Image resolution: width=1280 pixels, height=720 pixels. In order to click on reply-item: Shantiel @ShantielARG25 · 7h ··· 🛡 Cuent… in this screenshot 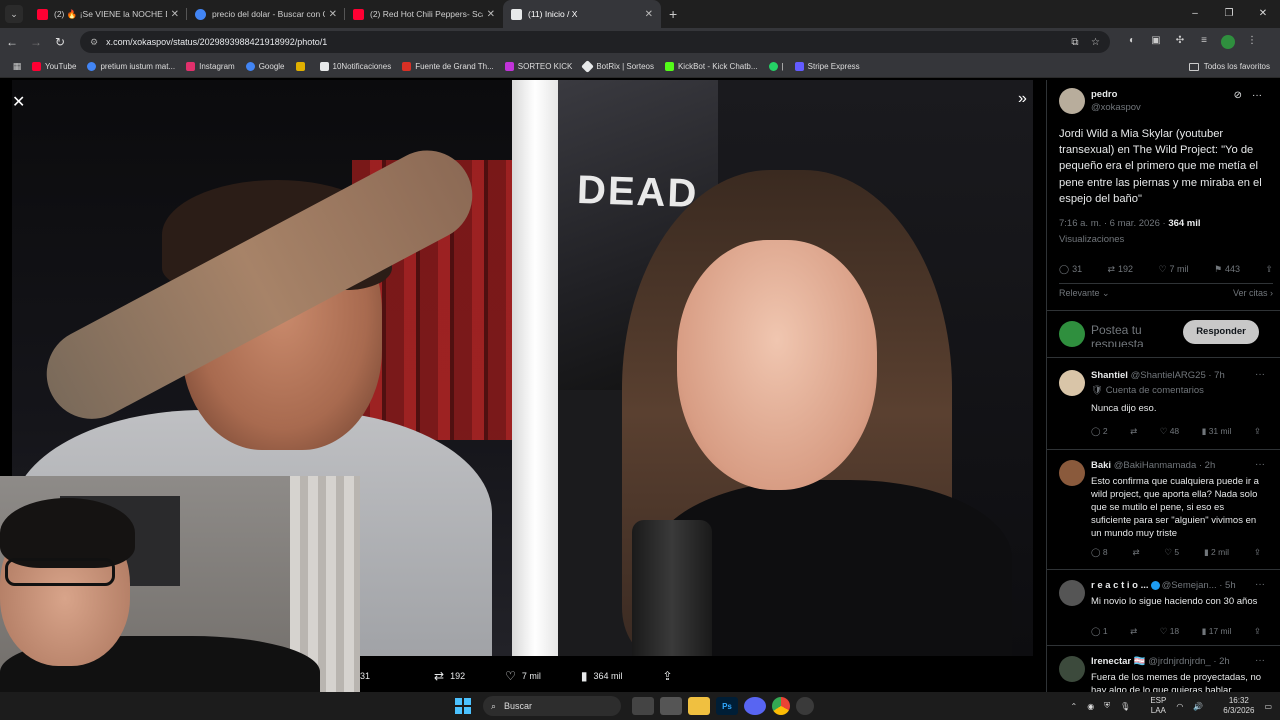, I will do `click(1163, 405)`.